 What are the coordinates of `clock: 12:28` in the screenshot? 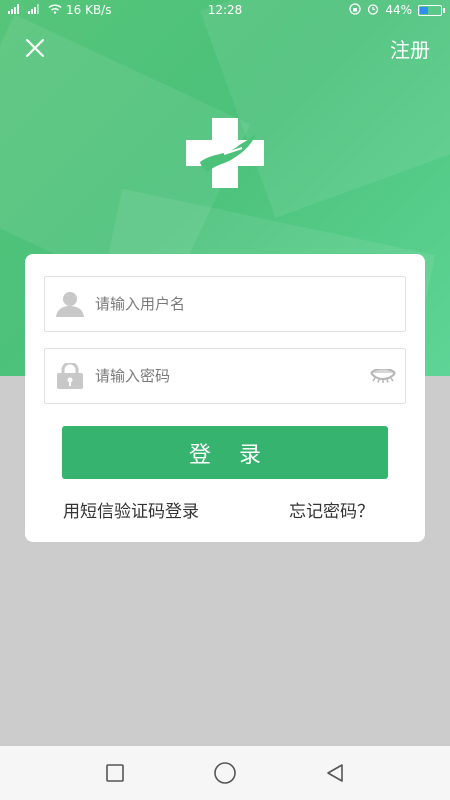 It's located at (225, 10).